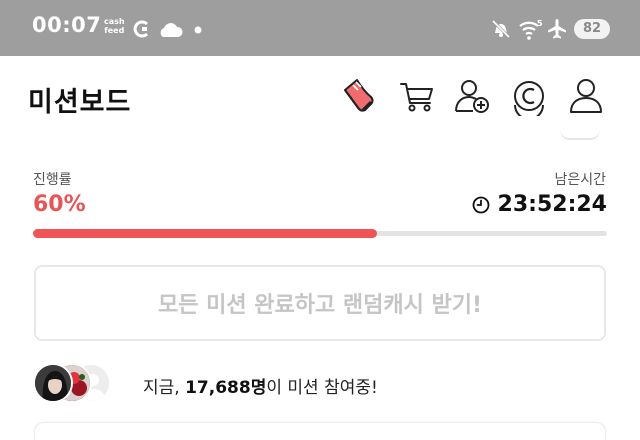 This screenshot has width=640, height=440. What do you see at coordinates (540, 23) in the screenshot?
I see `svg-text: 5` at bounding box center [540, 23].